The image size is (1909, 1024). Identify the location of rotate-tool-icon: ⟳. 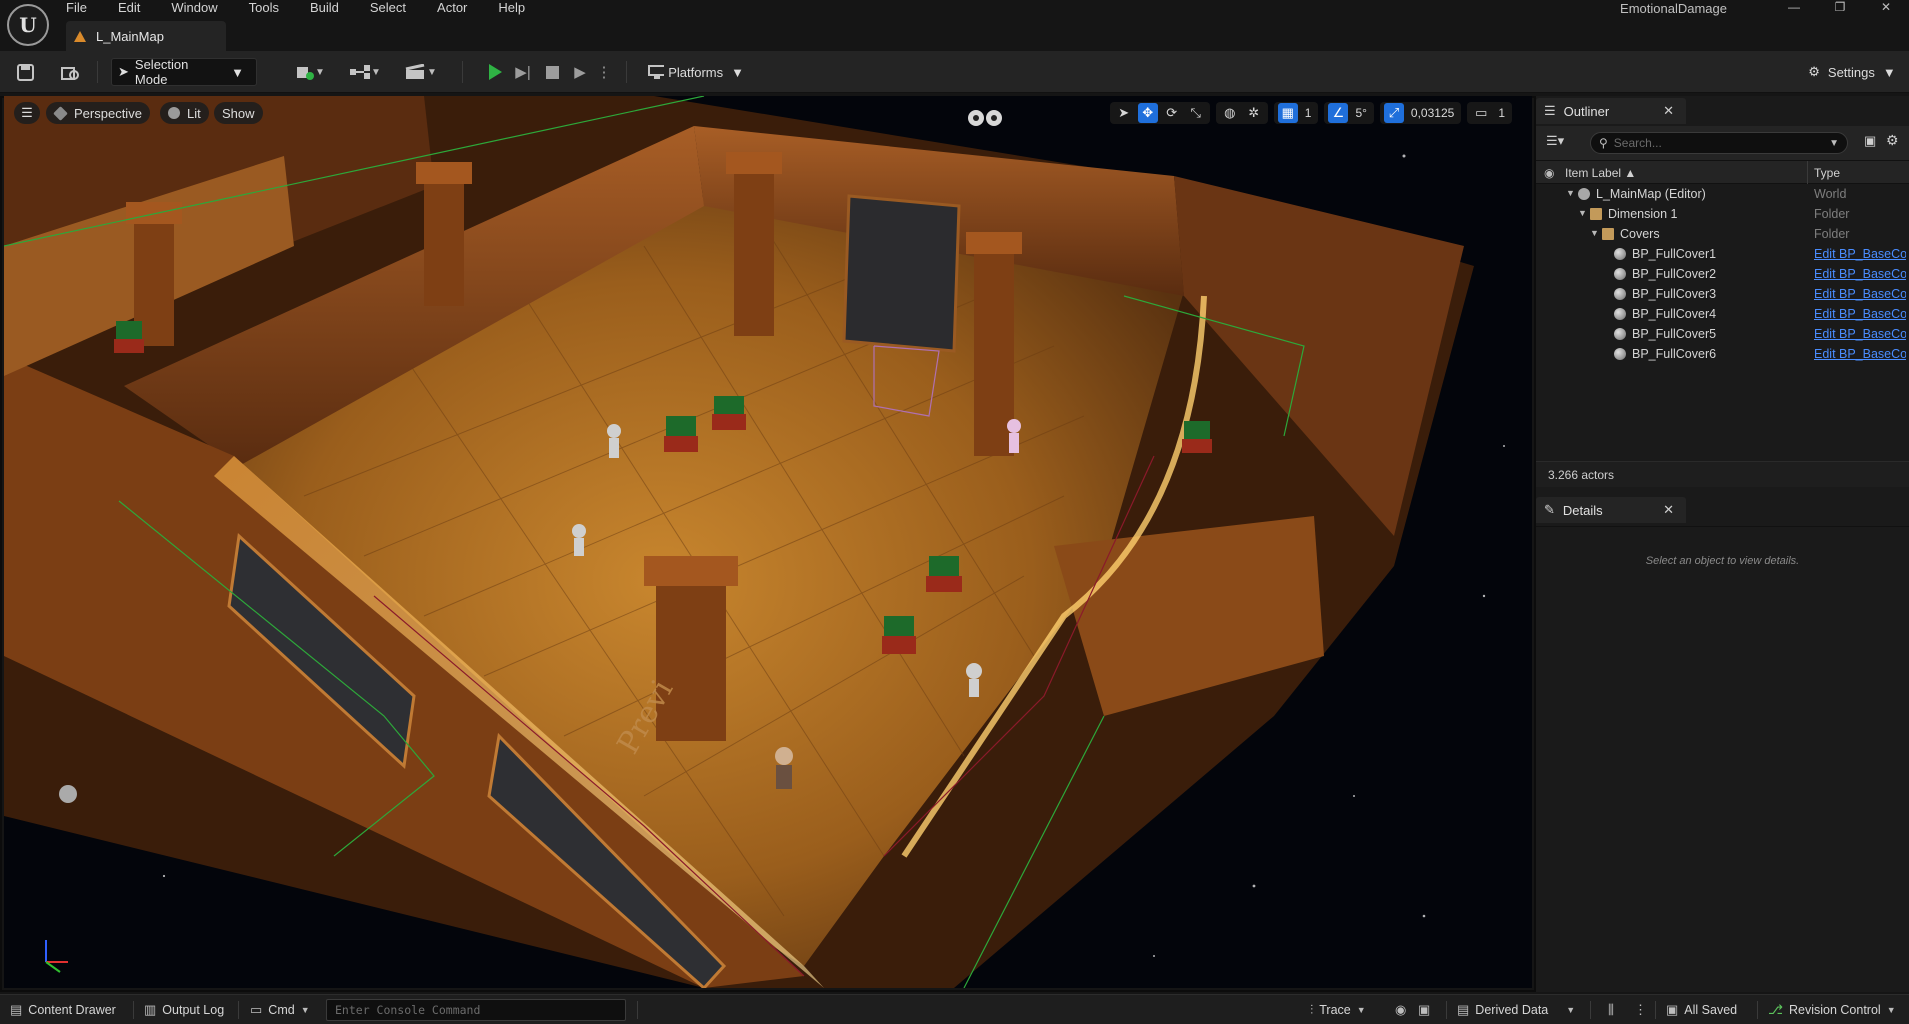
(1172, 113).